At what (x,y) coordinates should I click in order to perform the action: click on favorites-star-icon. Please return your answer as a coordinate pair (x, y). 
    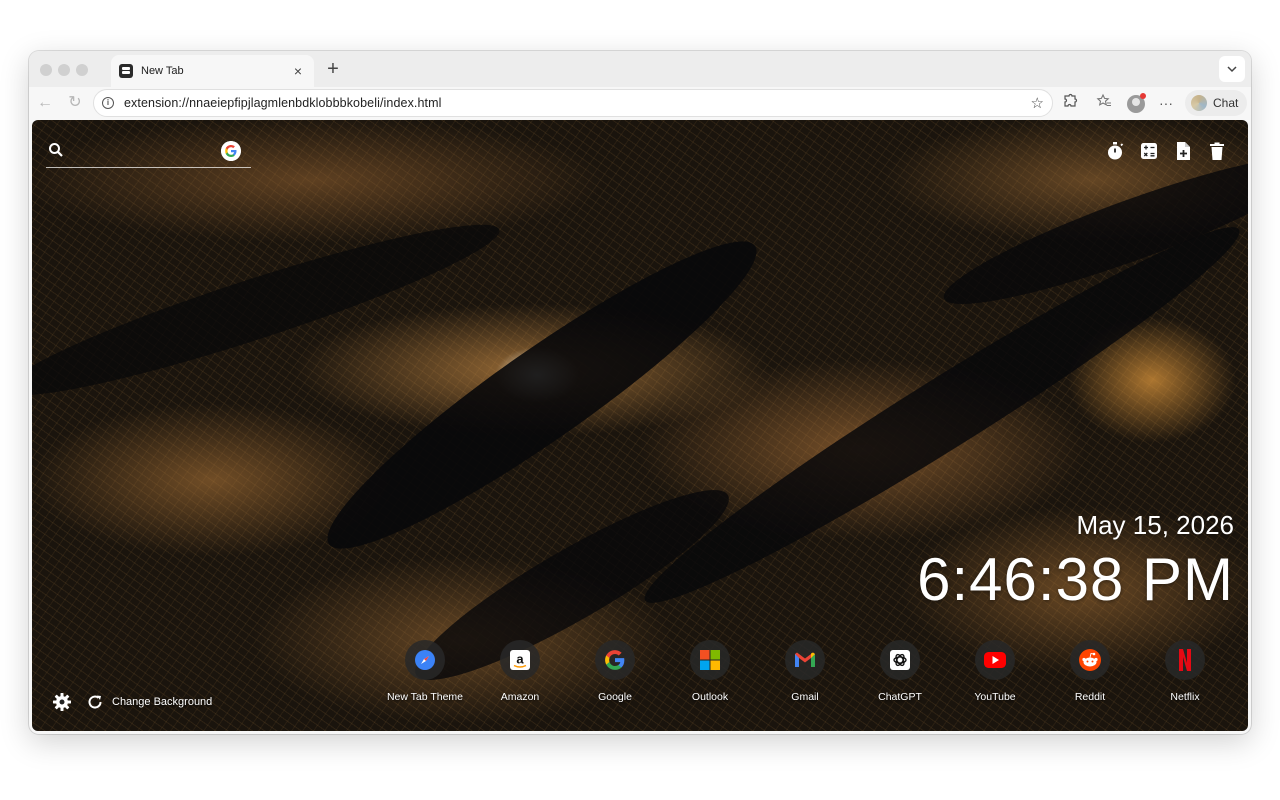
    Looking at the image, I should click on (1103, 100).